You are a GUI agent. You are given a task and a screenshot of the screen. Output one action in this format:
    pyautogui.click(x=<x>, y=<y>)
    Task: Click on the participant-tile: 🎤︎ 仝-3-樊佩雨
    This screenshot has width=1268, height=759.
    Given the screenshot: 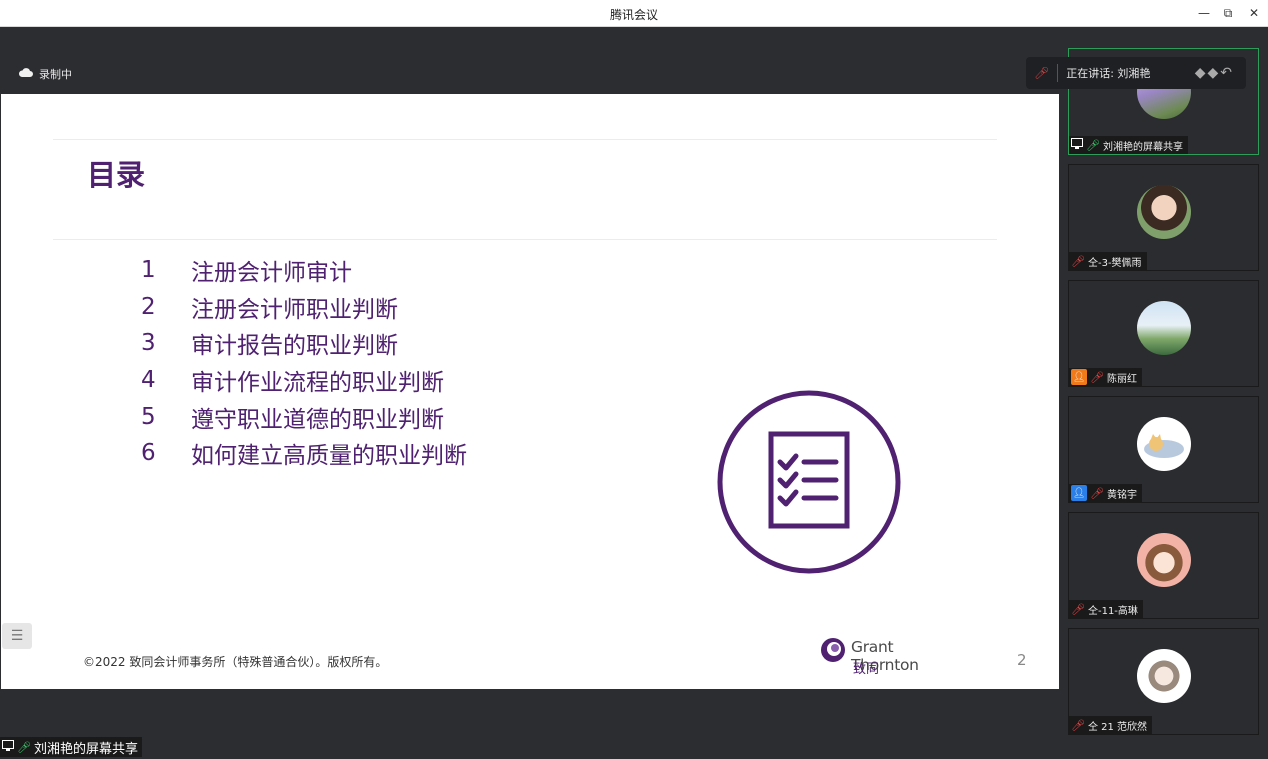 What is the action you would take?
    pyautogui.click(x=1163, y=217)
    